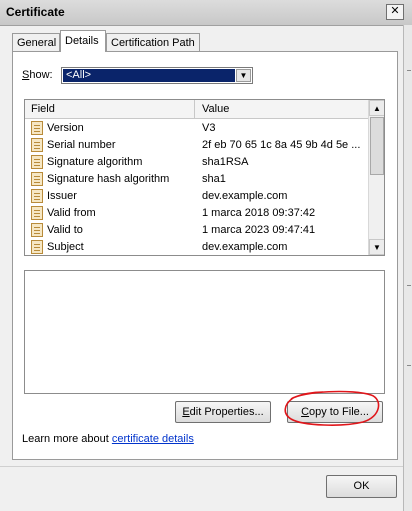  Describe the element at coordinates (67, 439) in the screenshot. I see `learn-more-prefix: Learn more about` at that location.